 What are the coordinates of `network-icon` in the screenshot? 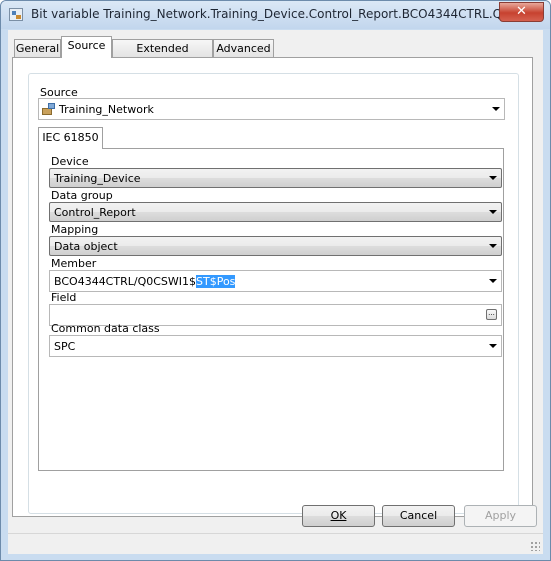 It's located at (49, 109).